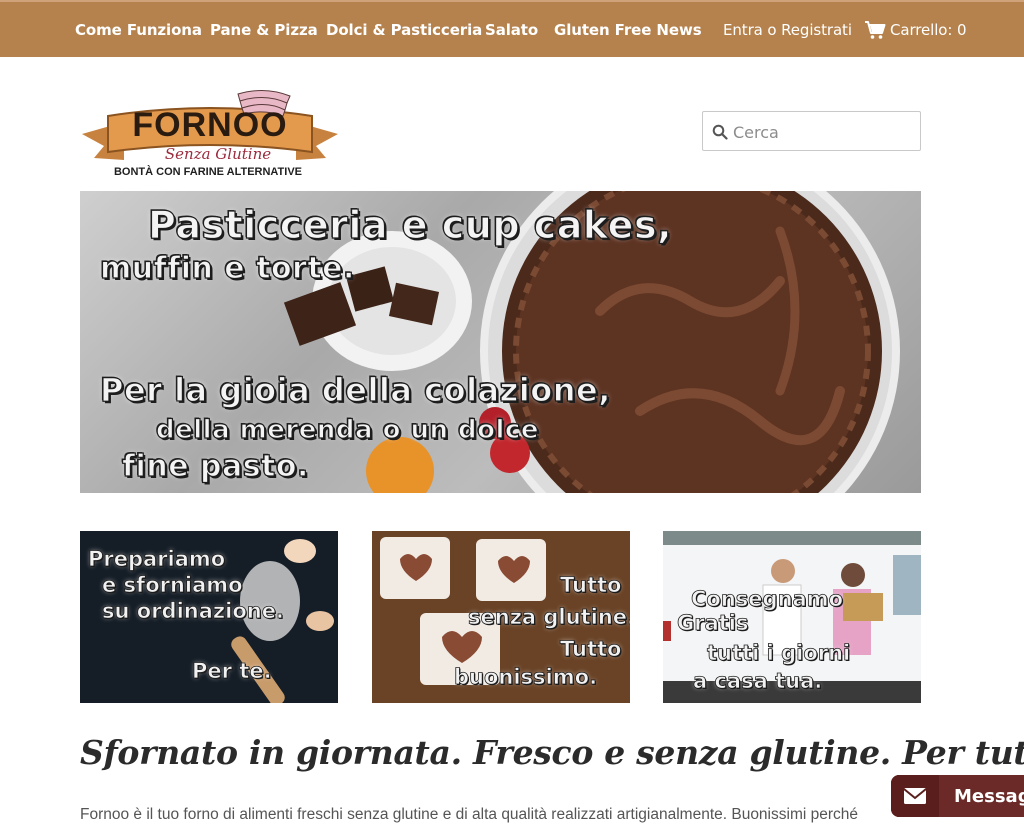 This screenshot has height=830, width=1024. What do you see at coordinates (157, 559) in the screenshot?
I see `tile1-line1: Prepariamo` at bounding box center [157, 559].